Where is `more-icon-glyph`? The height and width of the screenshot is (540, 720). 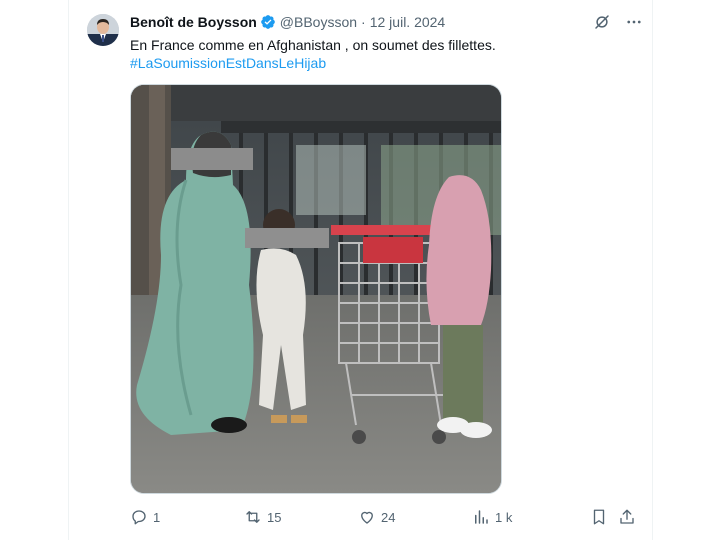
more-icon-glyph is located at coordinates (634, 22).